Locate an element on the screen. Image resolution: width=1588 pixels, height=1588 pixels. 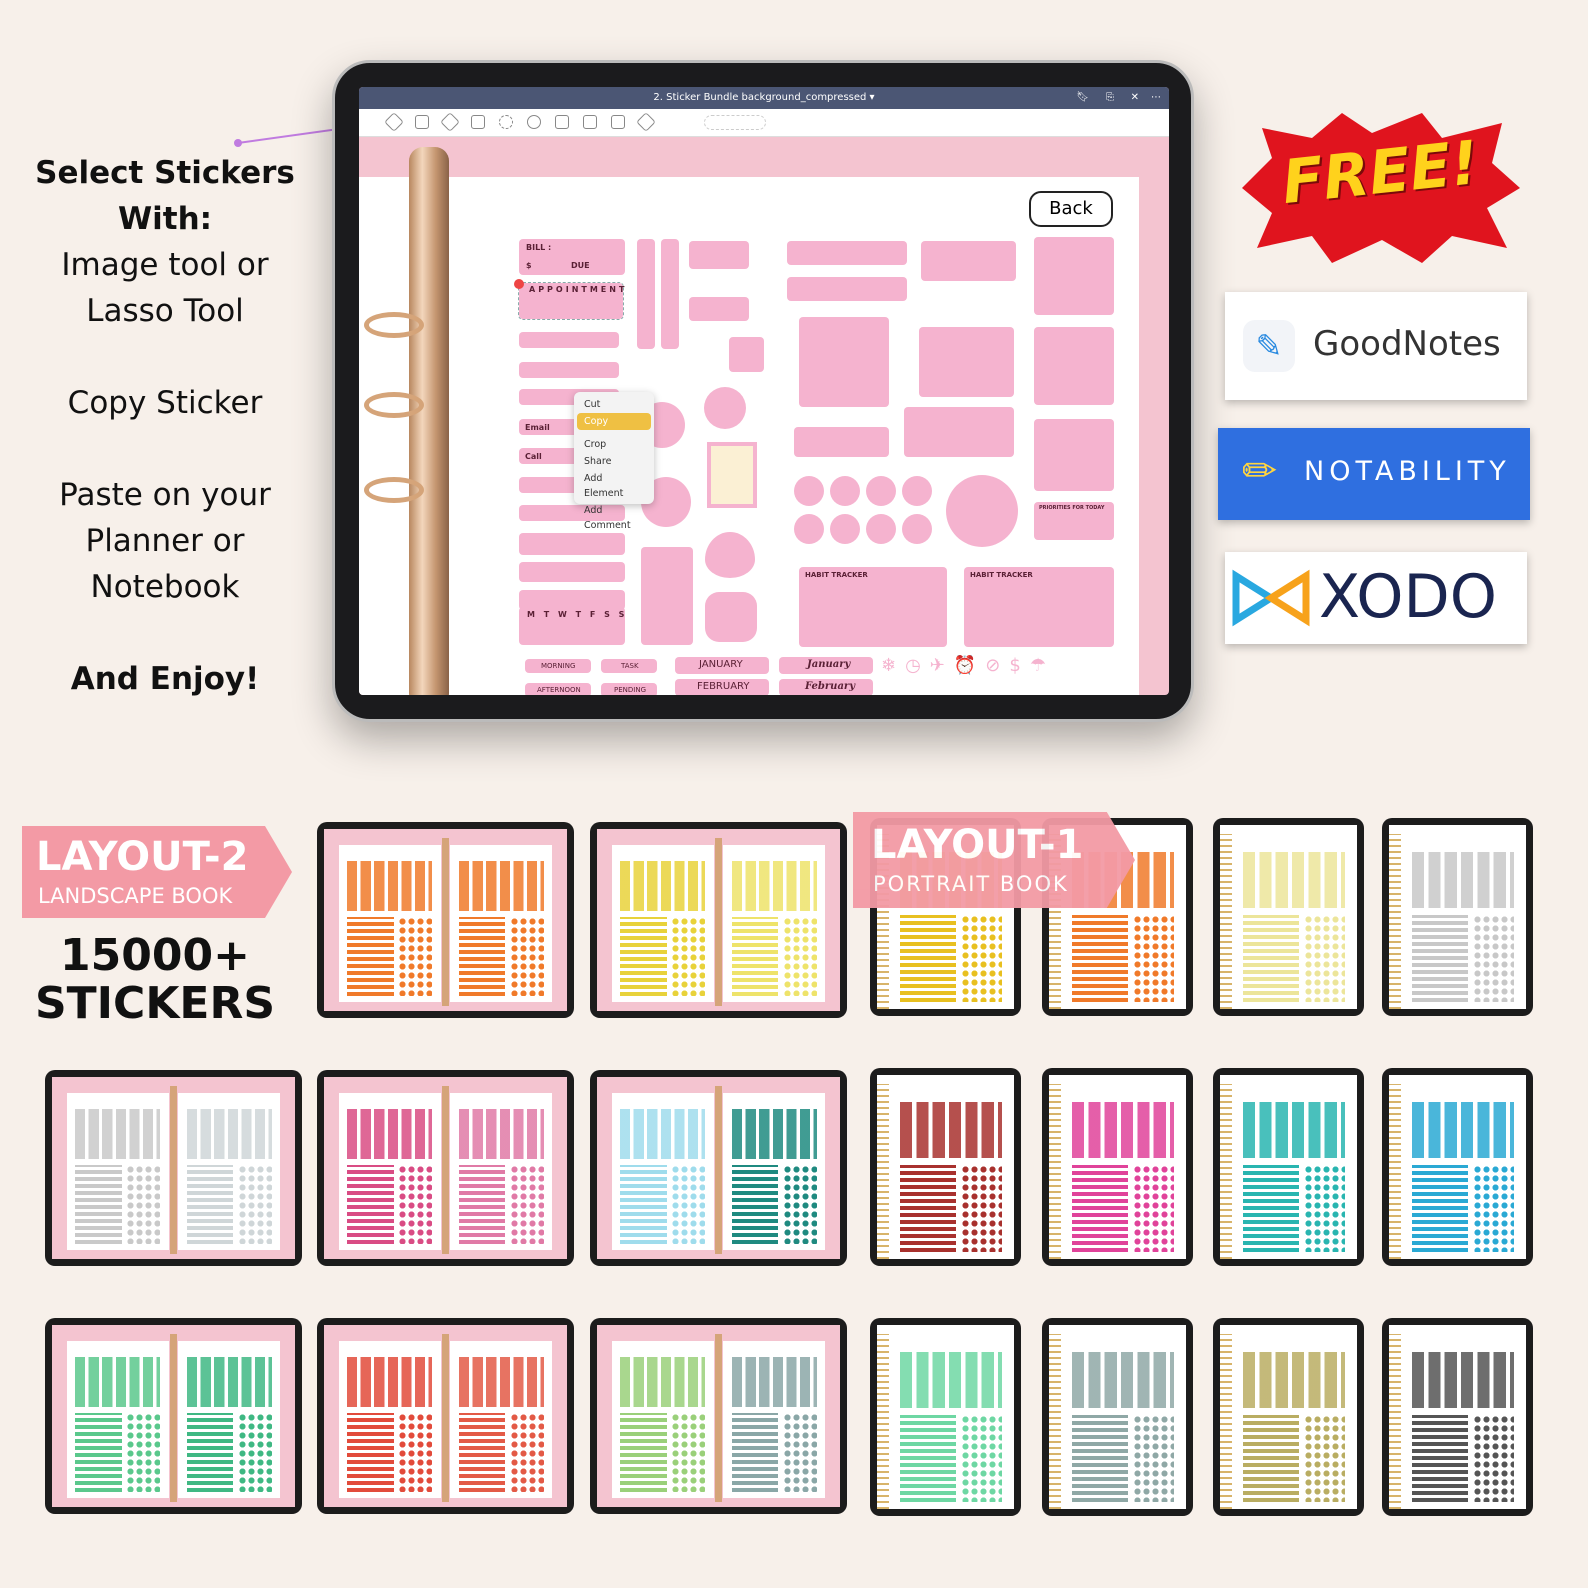
lasso-icon is located at coordinates (506, 122).